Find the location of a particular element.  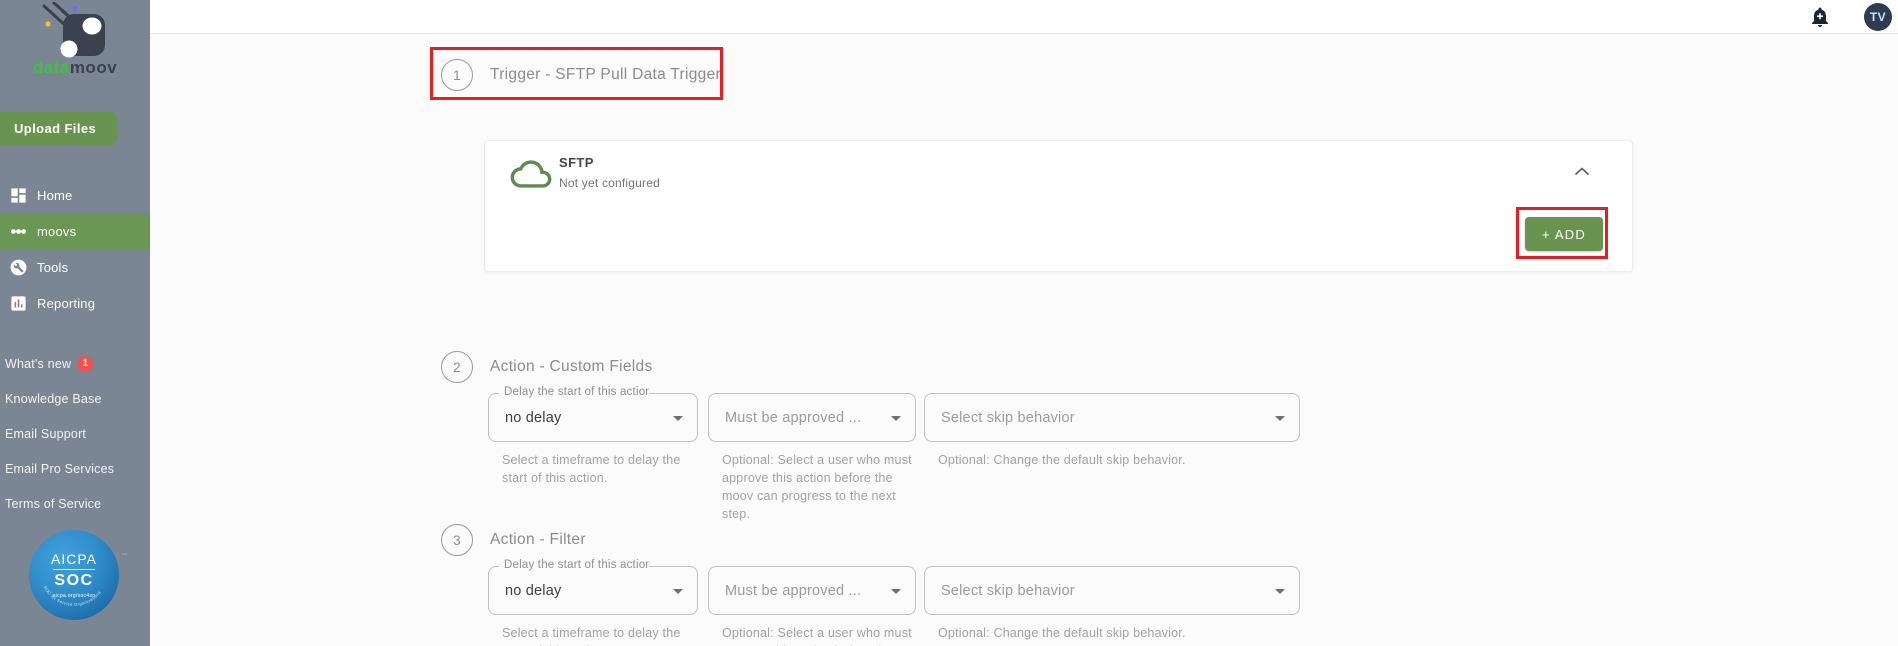

logo-text-dark: moov is located at coordinates (93, 67).